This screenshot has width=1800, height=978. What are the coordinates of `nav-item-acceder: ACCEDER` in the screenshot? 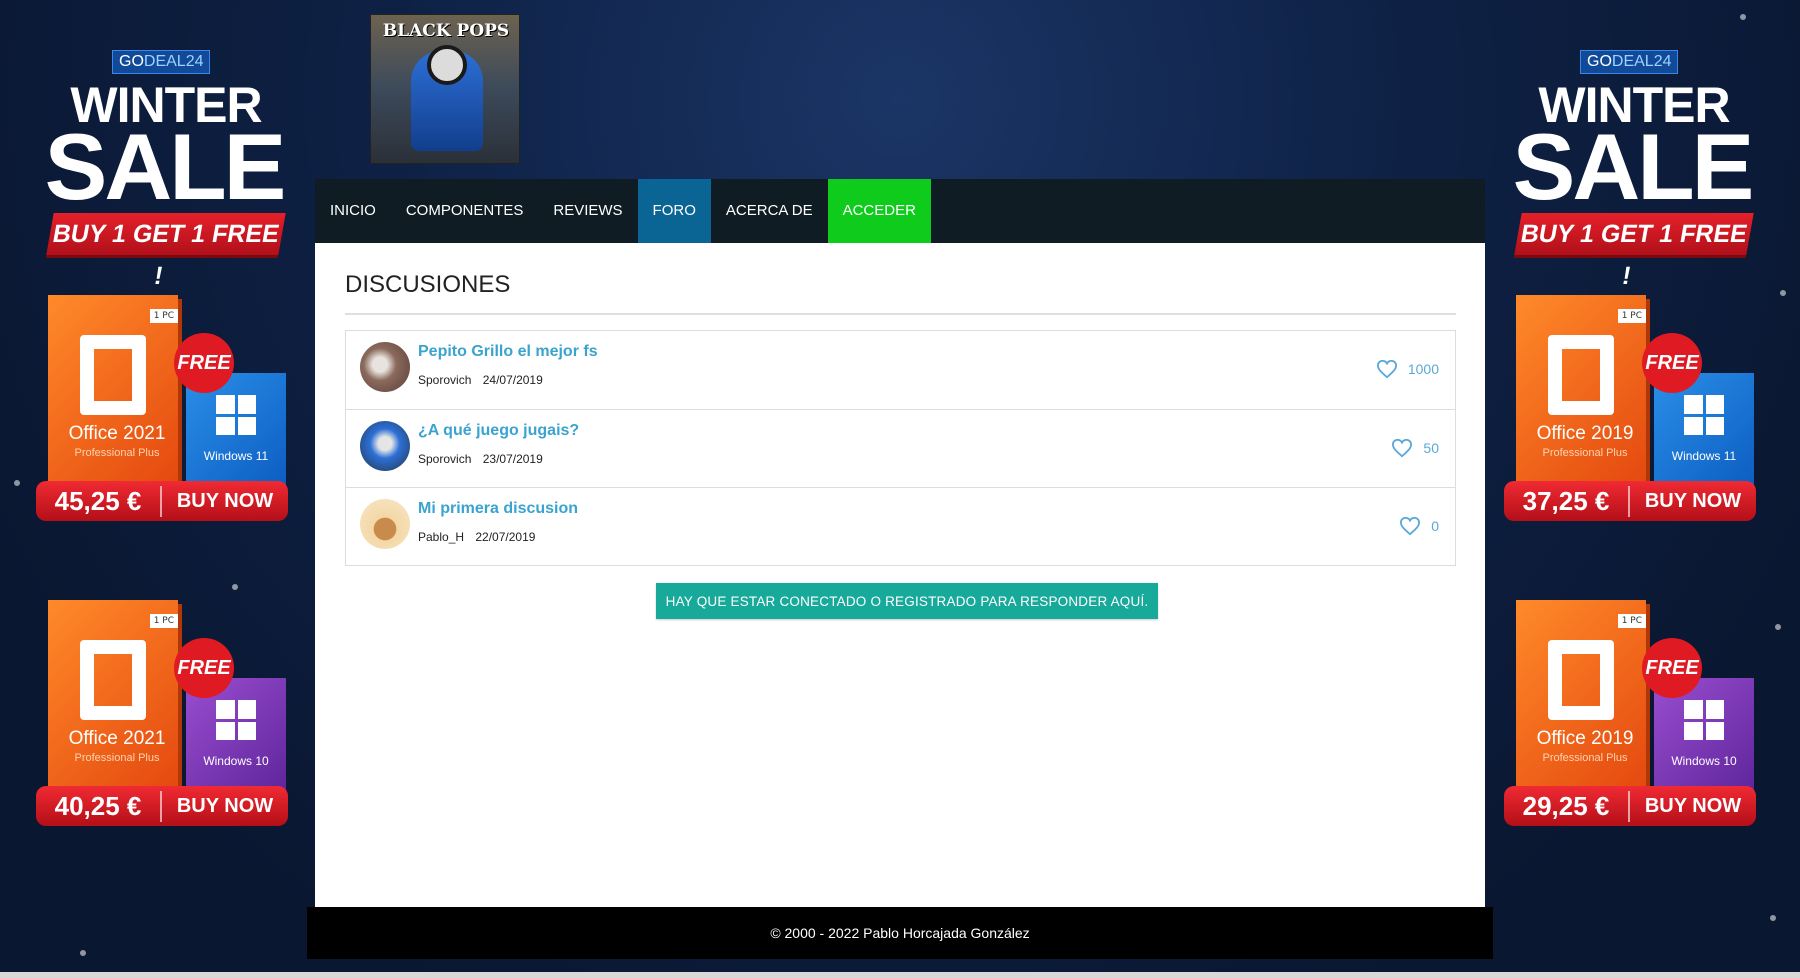 It's located at (879, 211).